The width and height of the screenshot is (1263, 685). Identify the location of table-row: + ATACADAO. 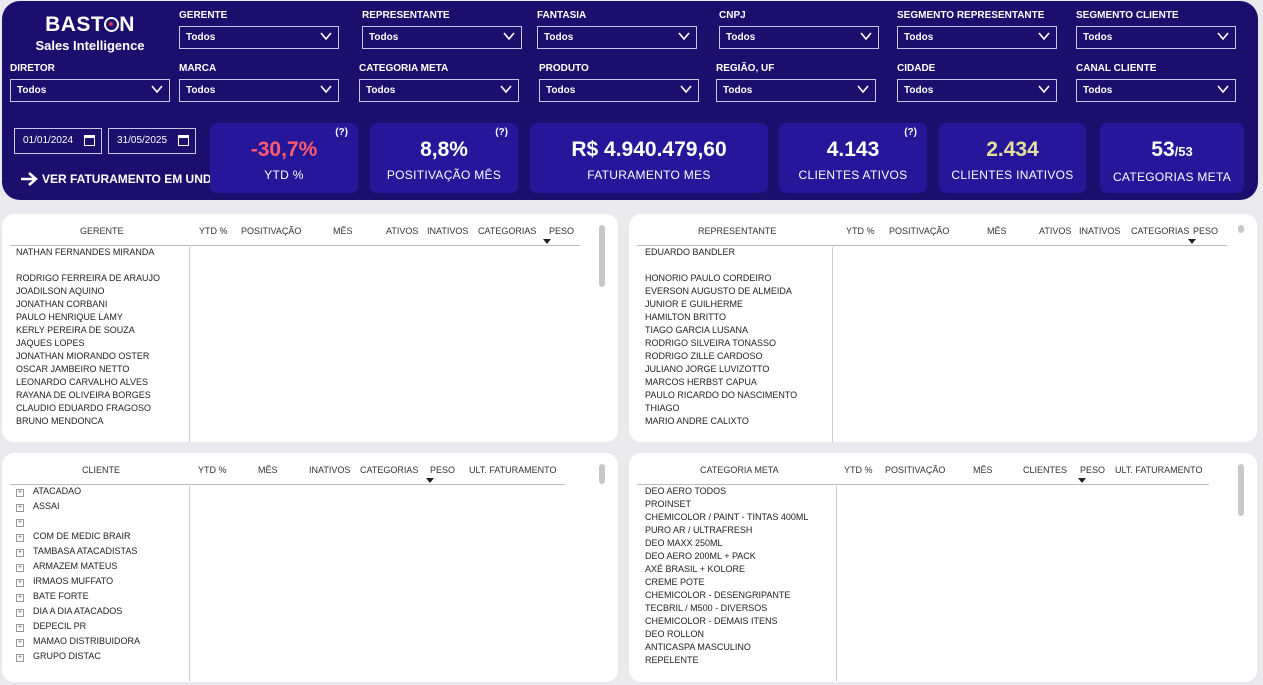
(76, 491).